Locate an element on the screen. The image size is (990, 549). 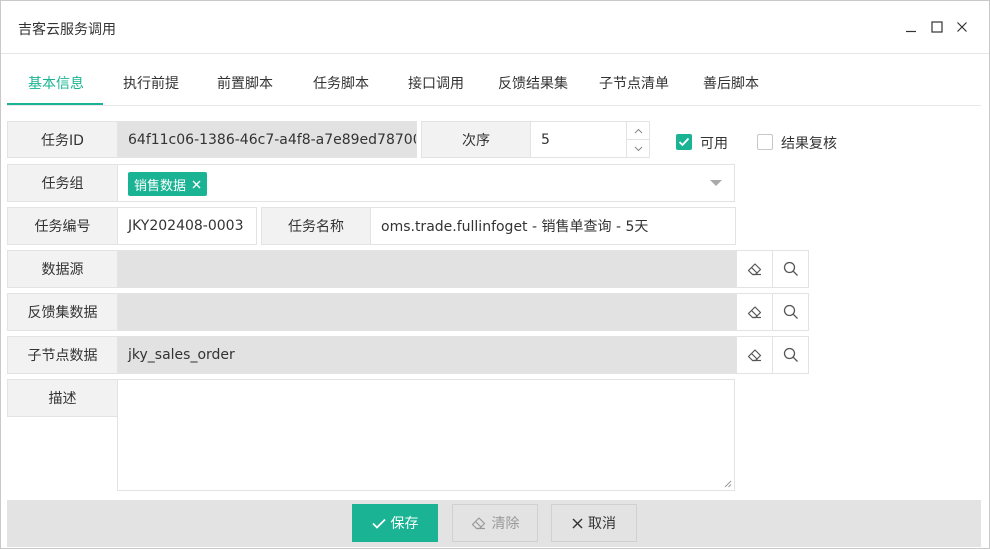
tab-pre-script: 前置脚本 is located at coordinates (245, 84).